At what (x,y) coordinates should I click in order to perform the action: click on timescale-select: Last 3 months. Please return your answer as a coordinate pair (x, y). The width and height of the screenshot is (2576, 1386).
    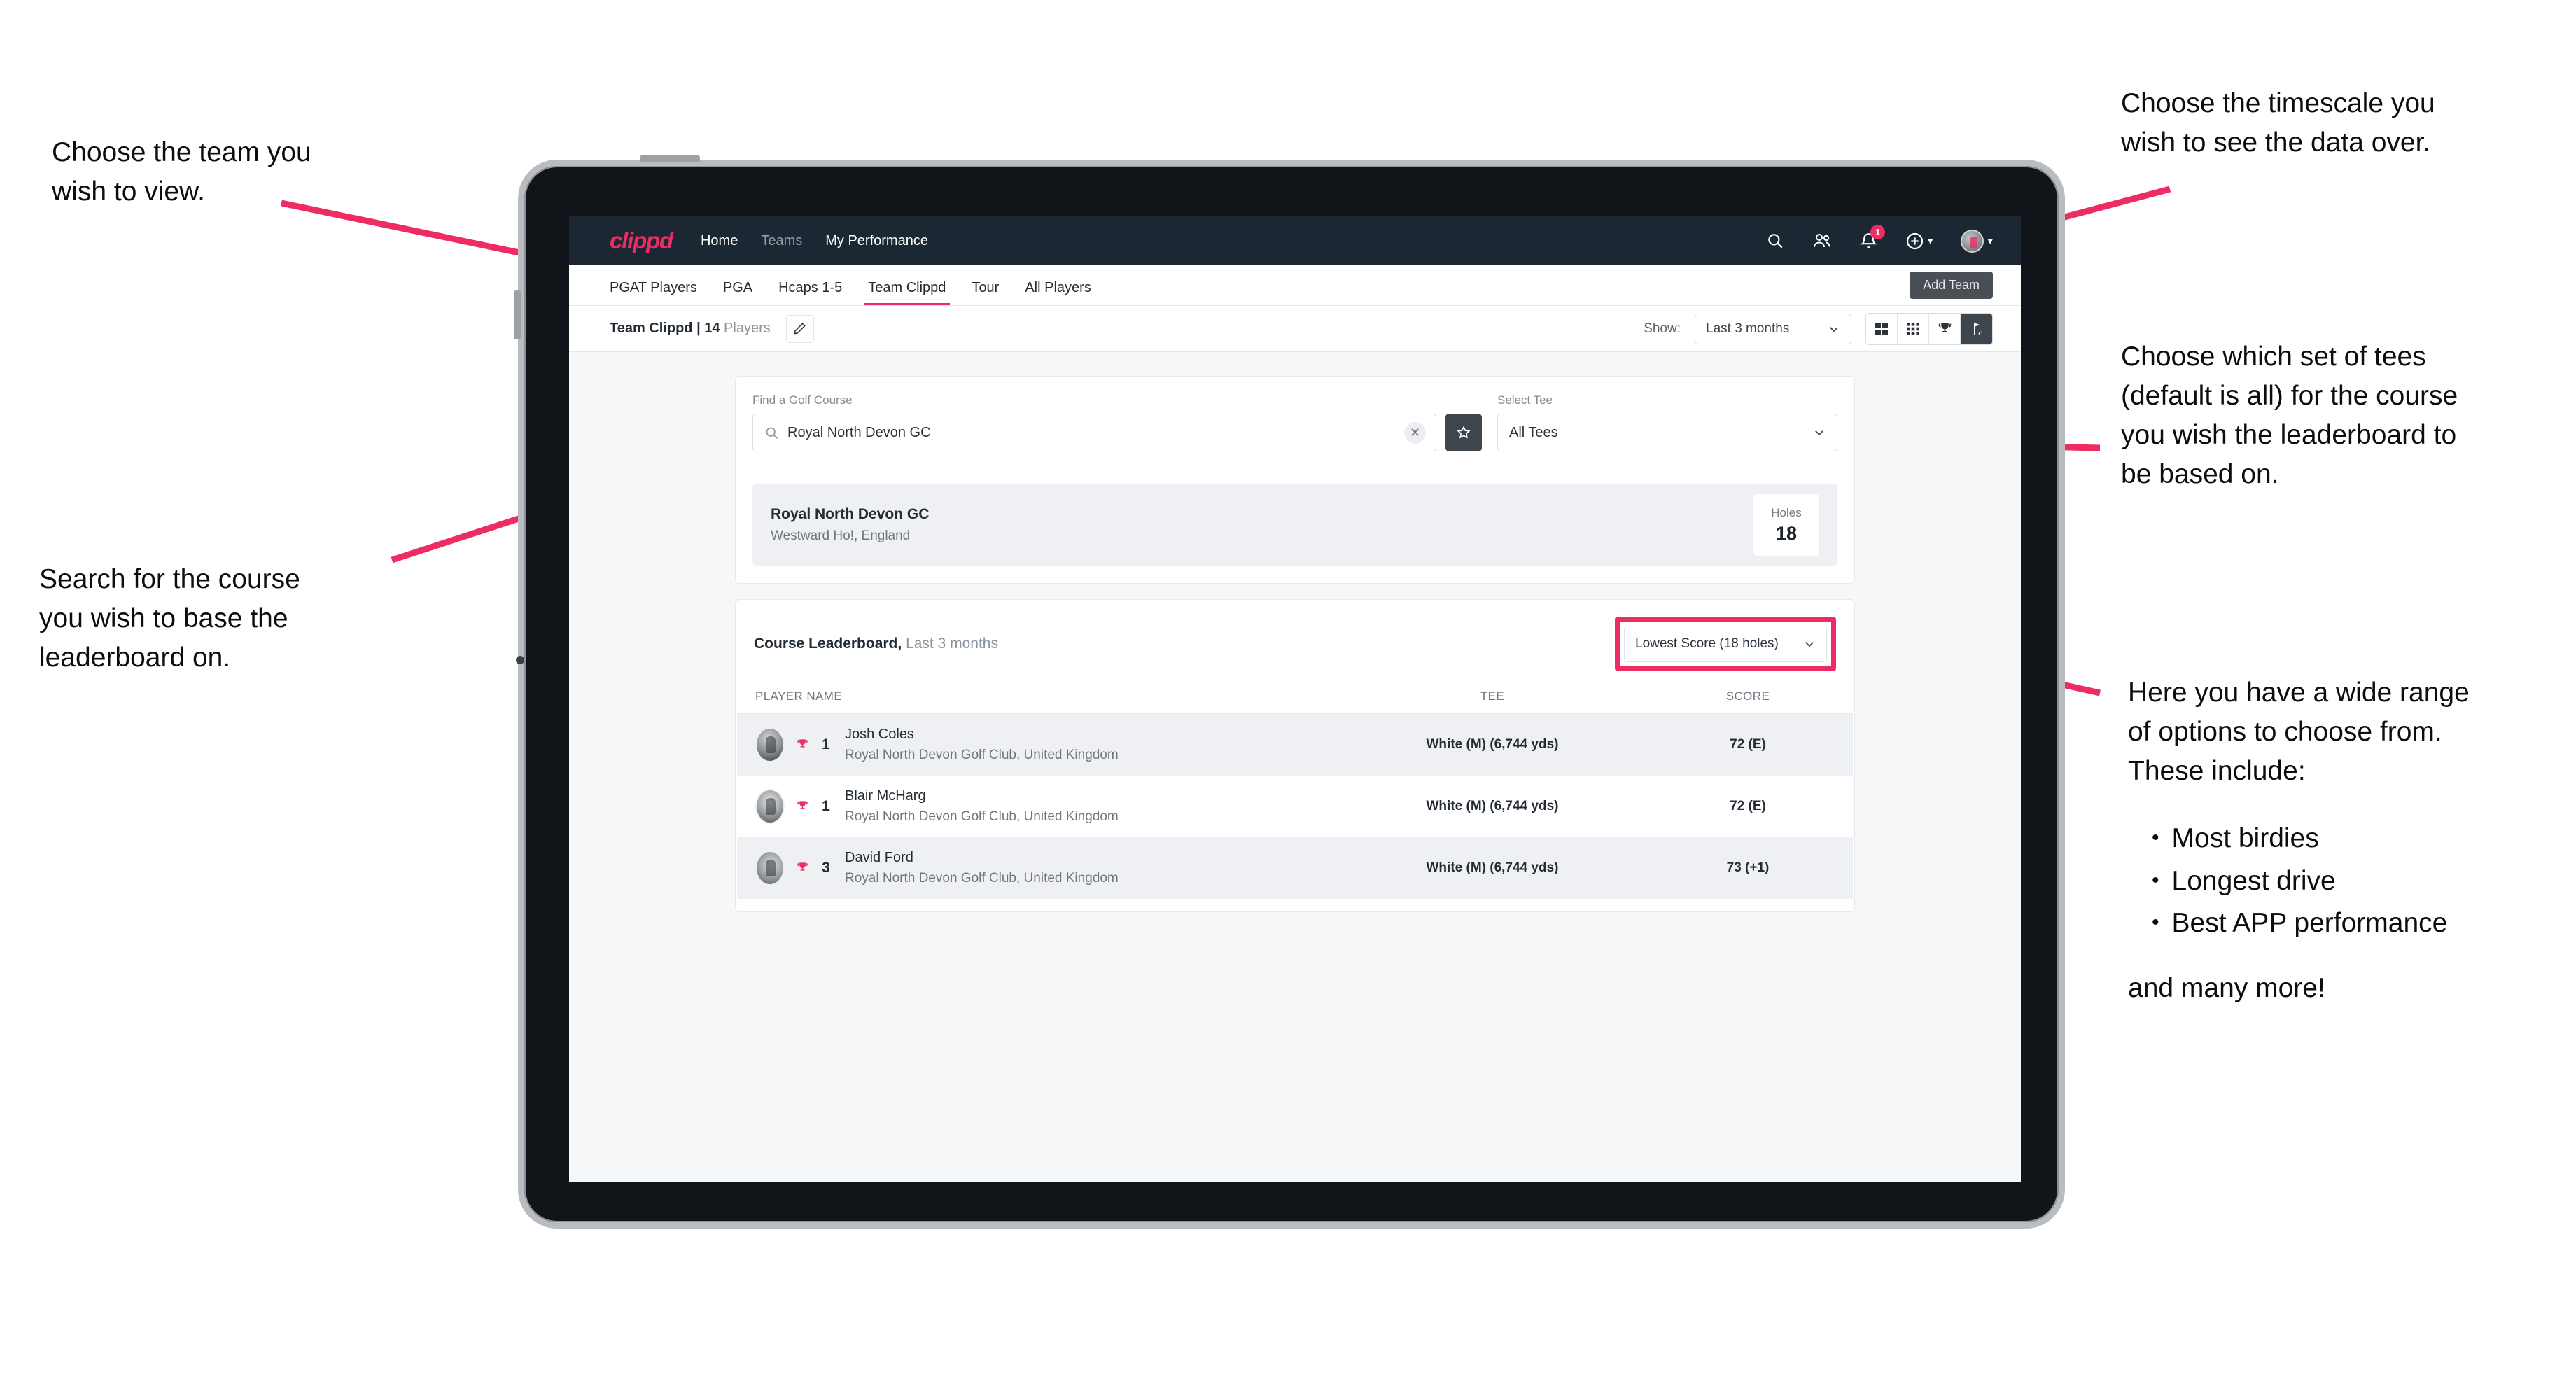
    Looking at the image, I should click on (1773, 328).